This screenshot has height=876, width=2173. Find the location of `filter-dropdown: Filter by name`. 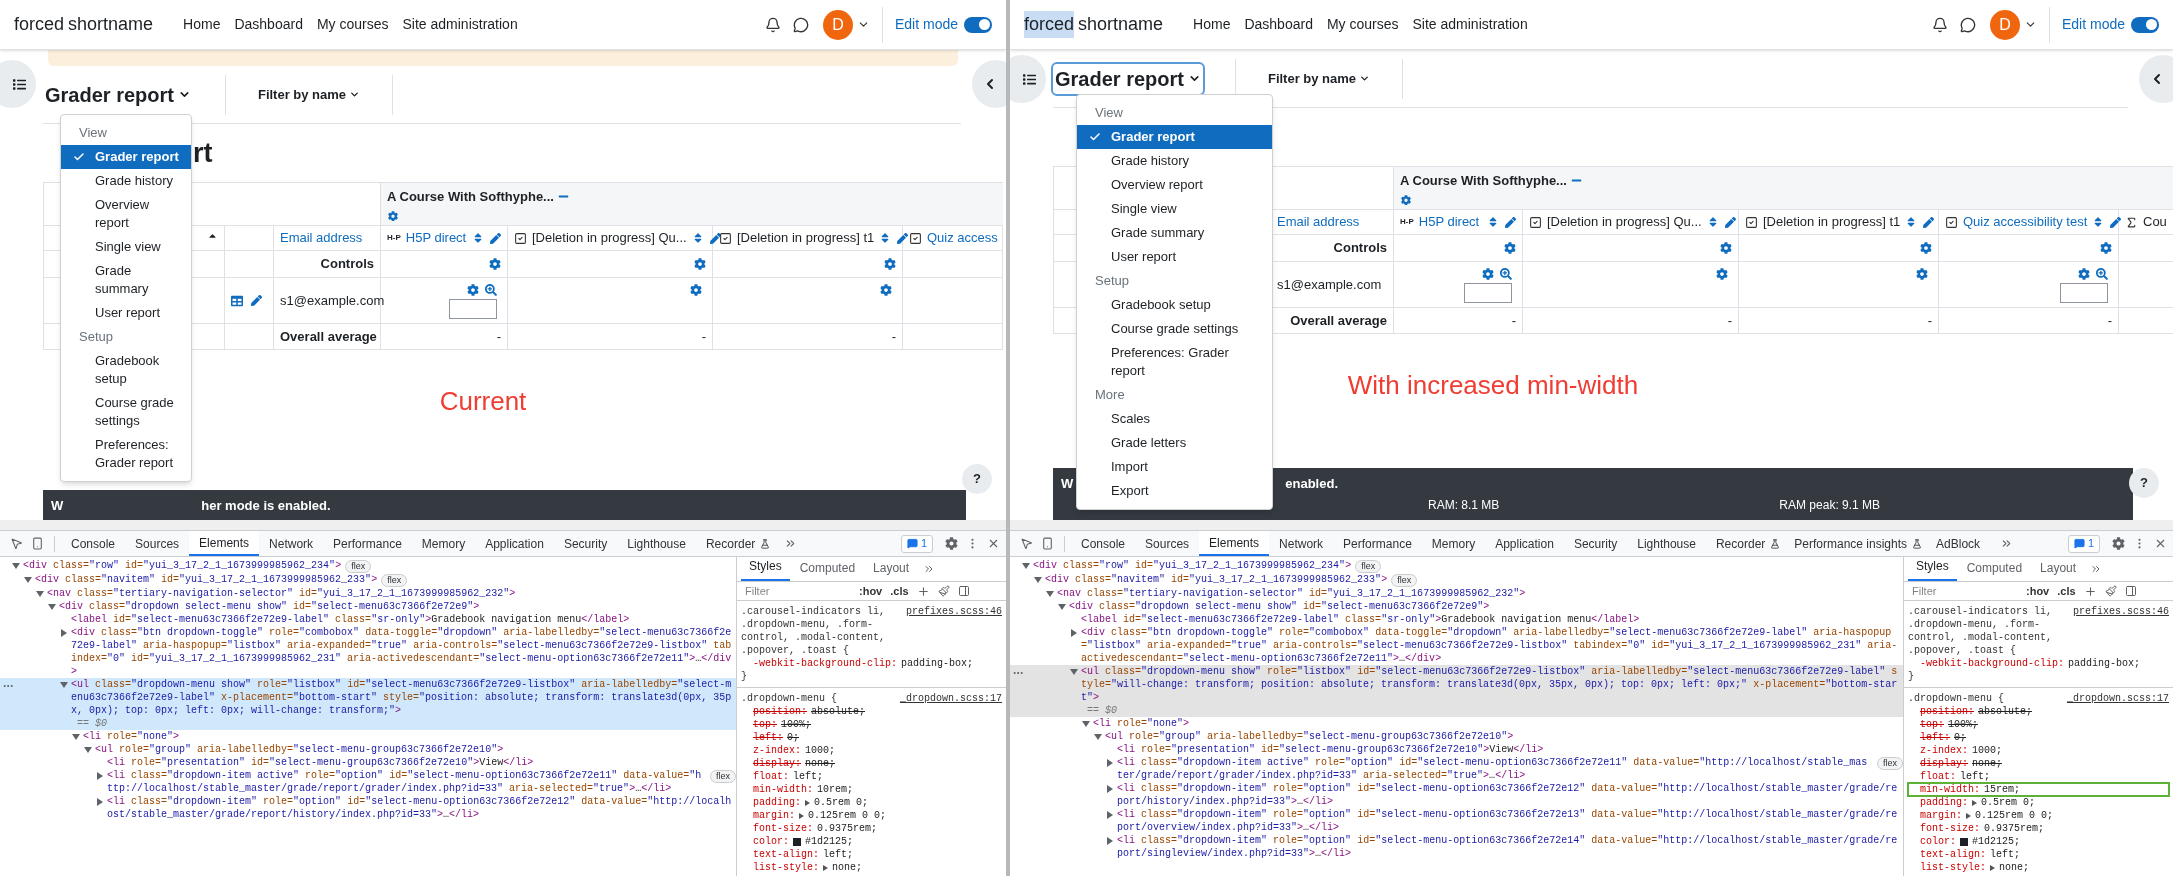

filter-dropdown: Filter by name is located at coordinates (309, 94).